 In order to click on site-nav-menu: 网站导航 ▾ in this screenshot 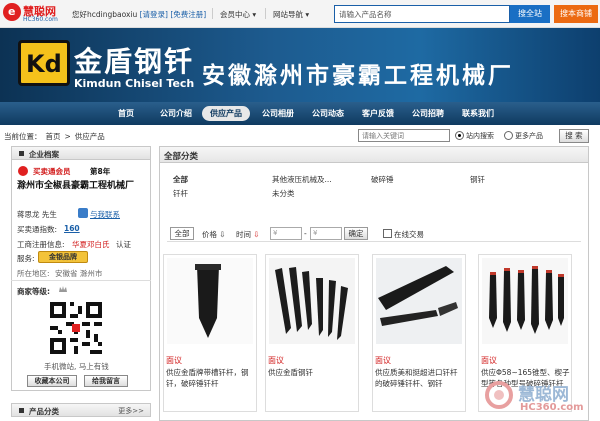, I will do `click(291, 14)`.